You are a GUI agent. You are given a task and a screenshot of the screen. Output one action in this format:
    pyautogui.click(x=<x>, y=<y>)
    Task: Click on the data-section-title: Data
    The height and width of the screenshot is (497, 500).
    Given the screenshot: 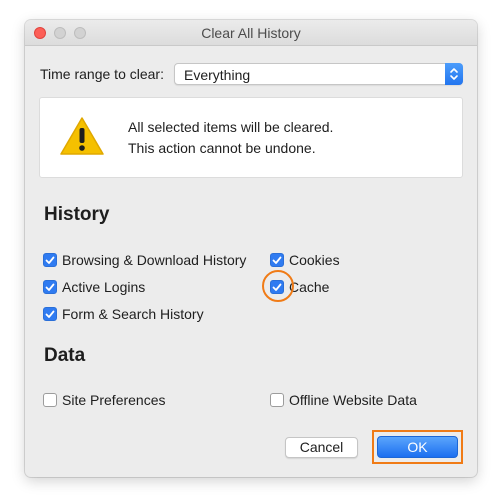 What is the action you would take?
    pyautogui.click(x=65, y=355)
    